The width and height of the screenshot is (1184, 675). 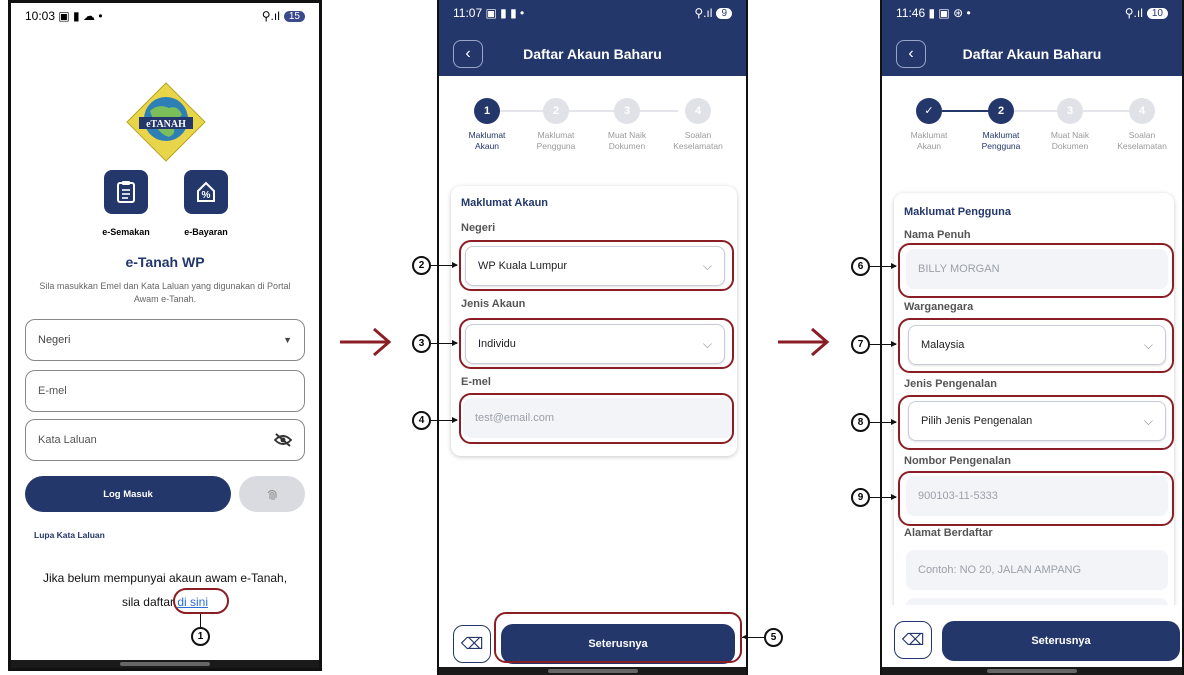 What do you see at coordinates (957, 212) in the screenshot?
I see `section-title: Maklumat Pengguna` at bounding box center [957, 212].